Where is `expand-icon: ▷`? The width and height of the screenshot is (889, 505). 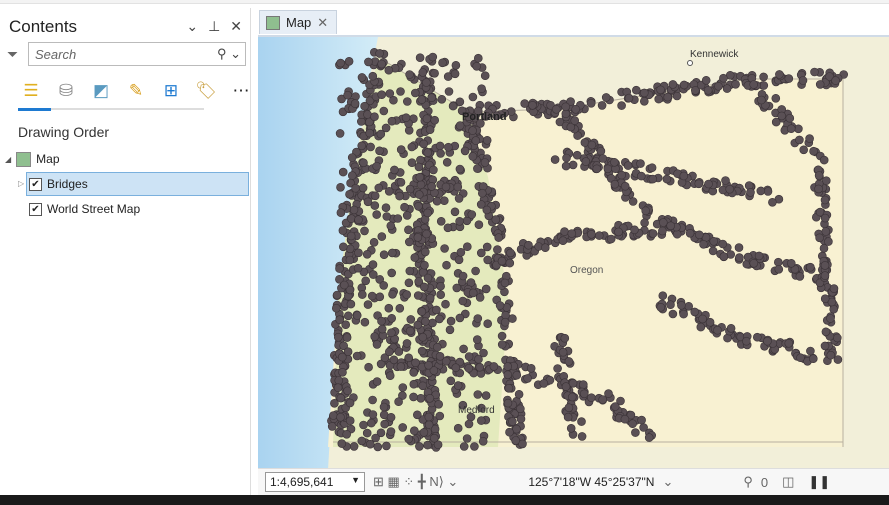 expand-icon: ▷ is located at coordinates (21, 183).